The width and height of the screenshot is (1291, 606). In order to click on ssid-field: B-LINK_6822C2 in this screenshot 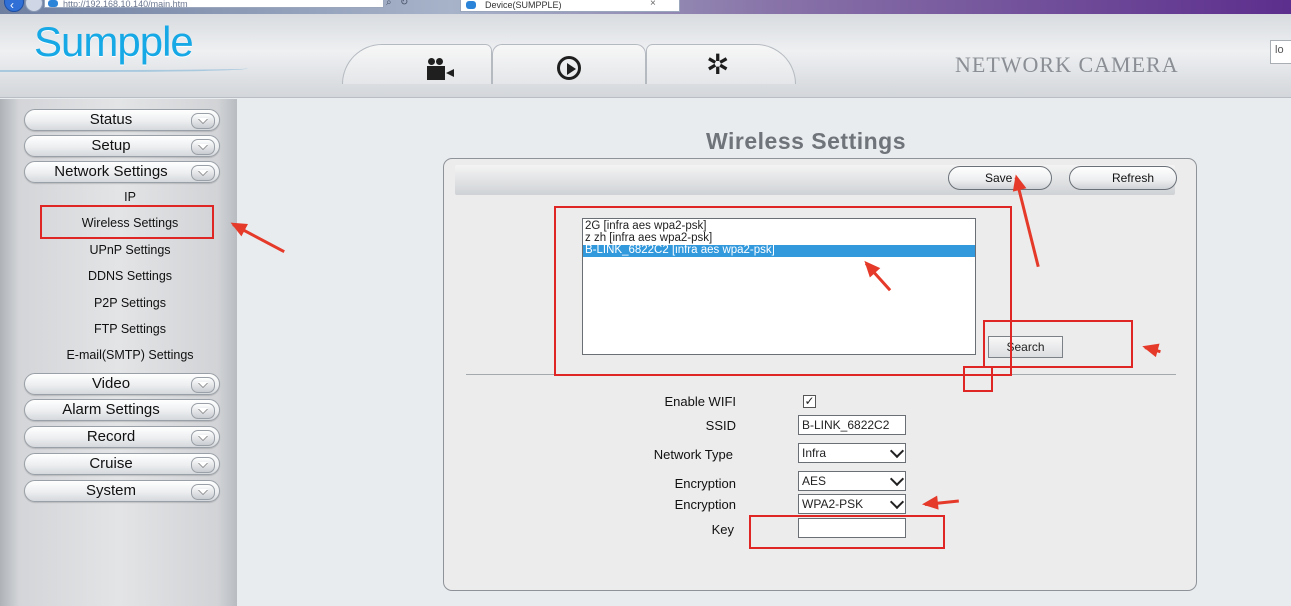, I will do `click(852, 425)`.